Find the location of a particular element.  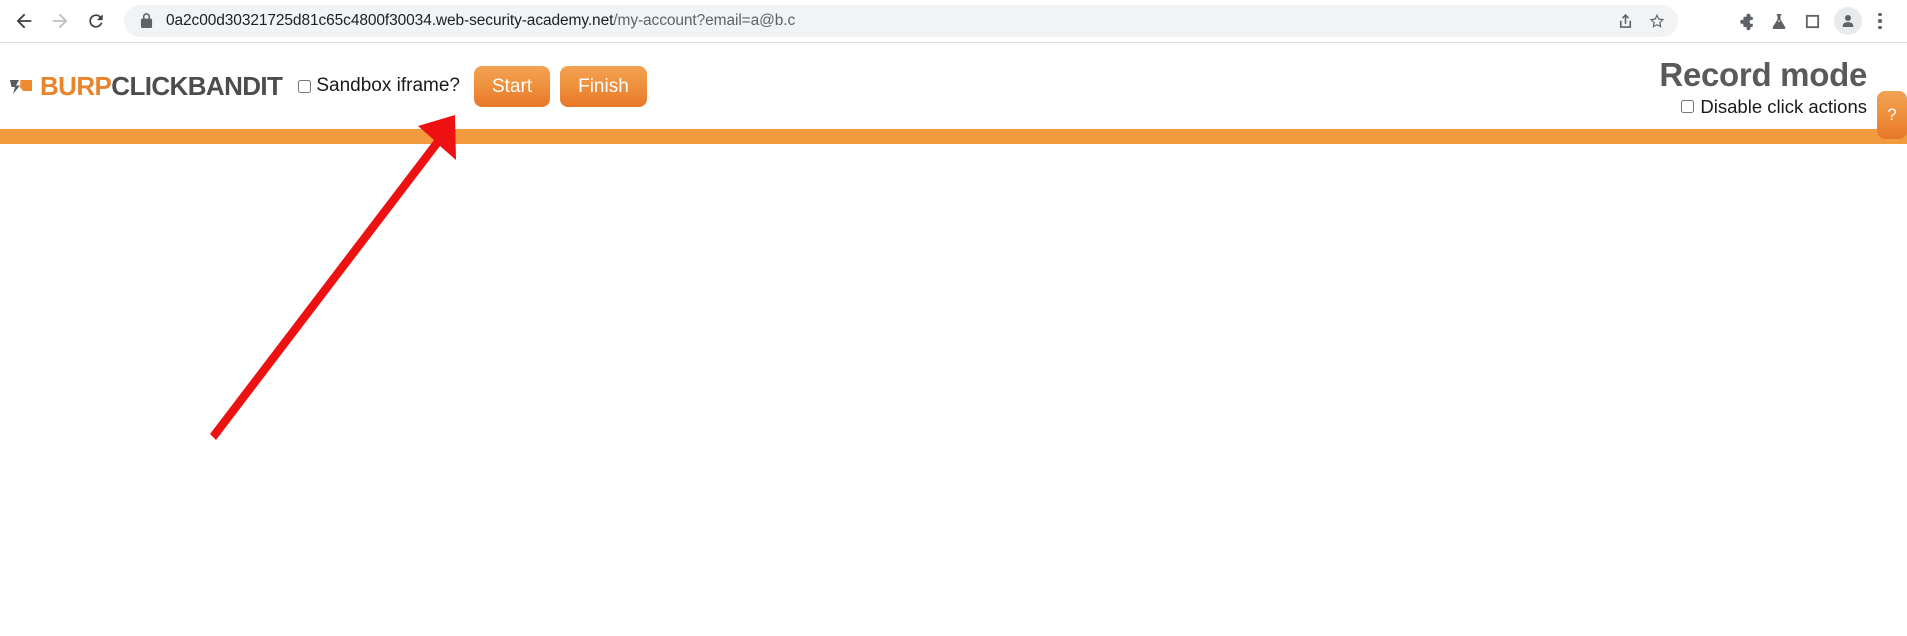

clickbandit-wordmark: BURPCLICKBANDIT is located at coordinates (161, 86).